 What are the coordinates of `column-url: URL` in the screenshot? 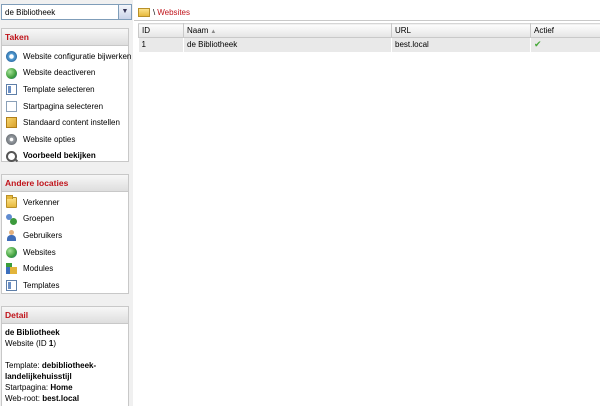 It's located at (461, 30).